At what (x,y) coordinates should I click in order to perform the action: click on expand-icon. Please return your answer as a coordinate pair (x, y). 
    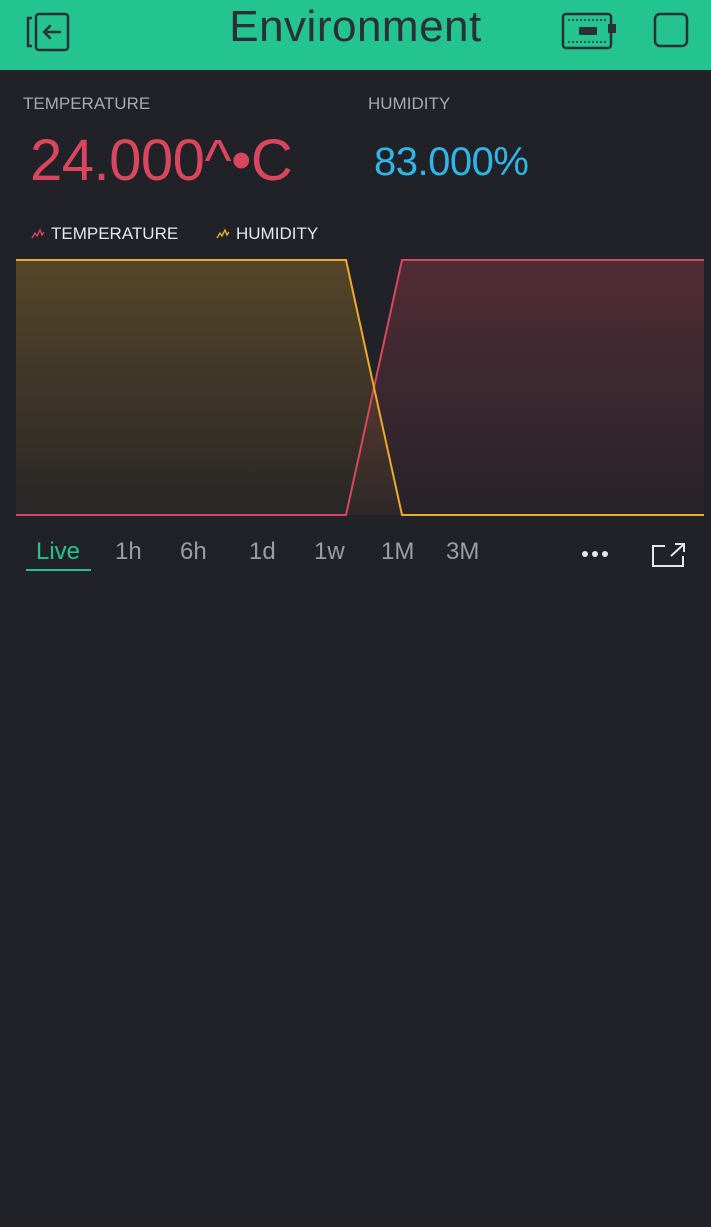
    Looking at the image, I should click on (669, 555).